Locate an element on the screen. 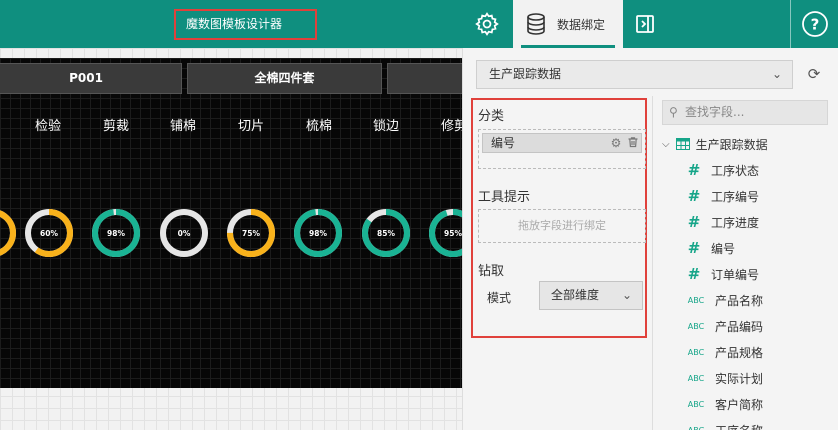  gear-icon is located at coordinates (487, 24).